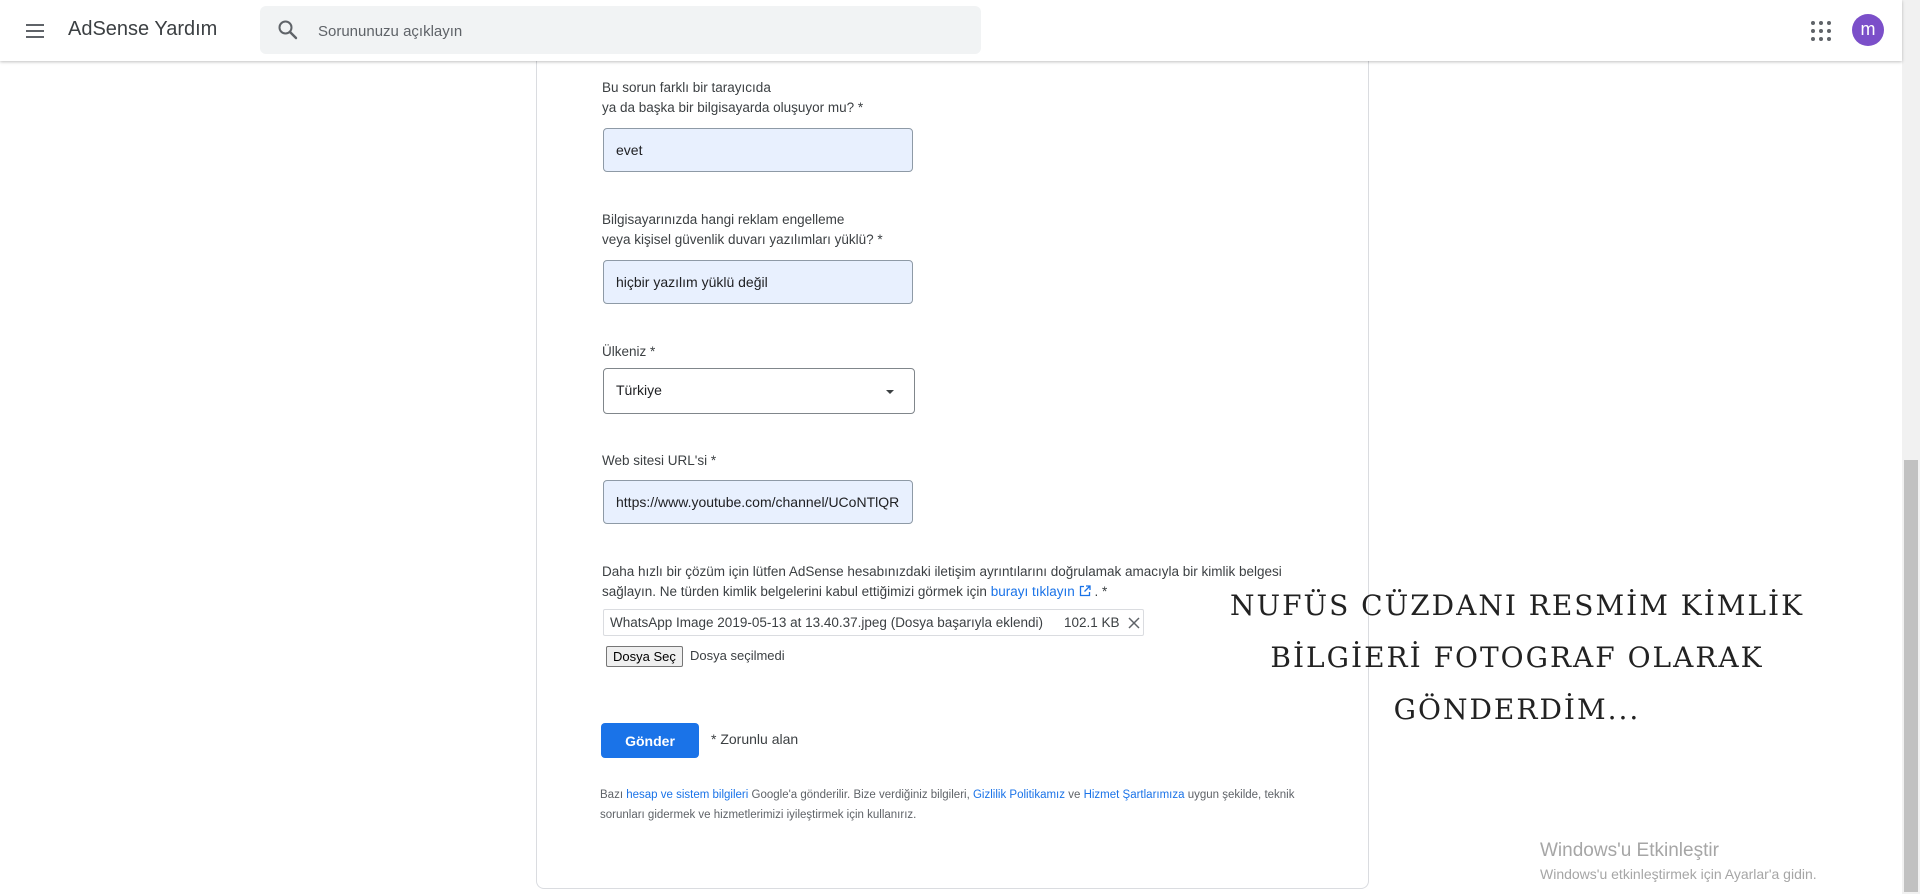  What do you see at coordinates (1911, 676) in the screenshot?
I see `scrollbar-thumb` at bounding box center [1911, 676].